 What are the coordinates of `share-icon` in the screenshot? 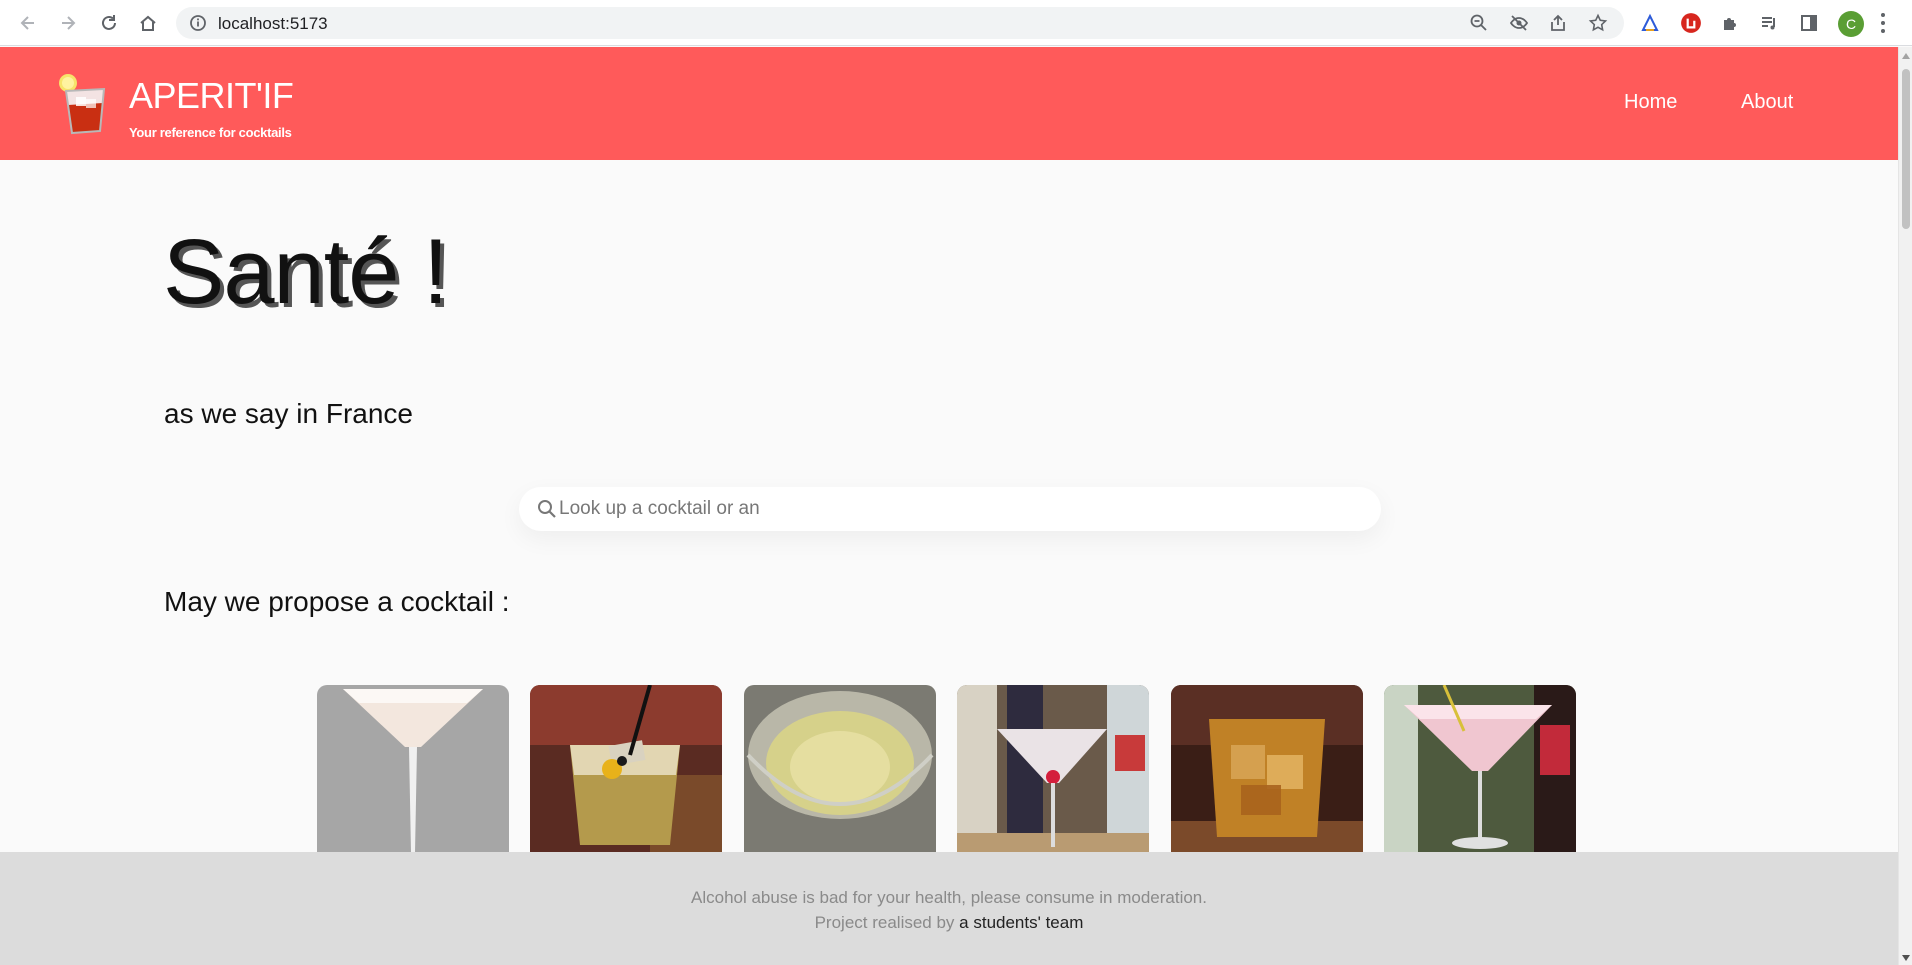 It's located at (1558, 23).